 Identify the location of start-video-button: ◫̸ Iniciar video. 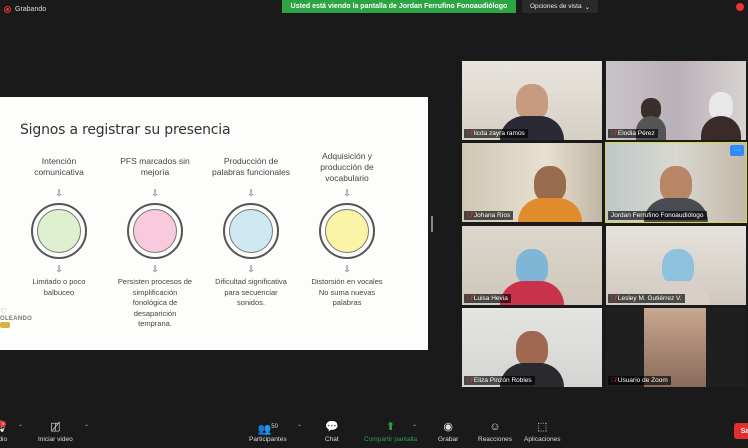
(55, 431).